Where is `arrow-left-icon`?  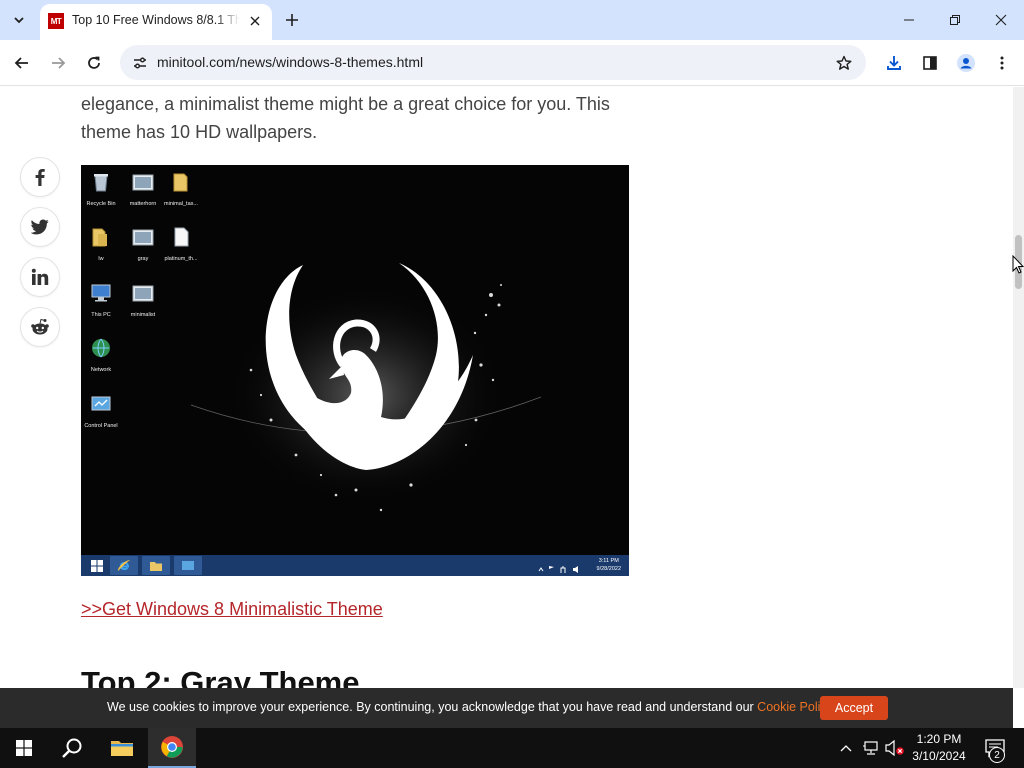
arrow-left-icon is located at coordinates (21, 63).